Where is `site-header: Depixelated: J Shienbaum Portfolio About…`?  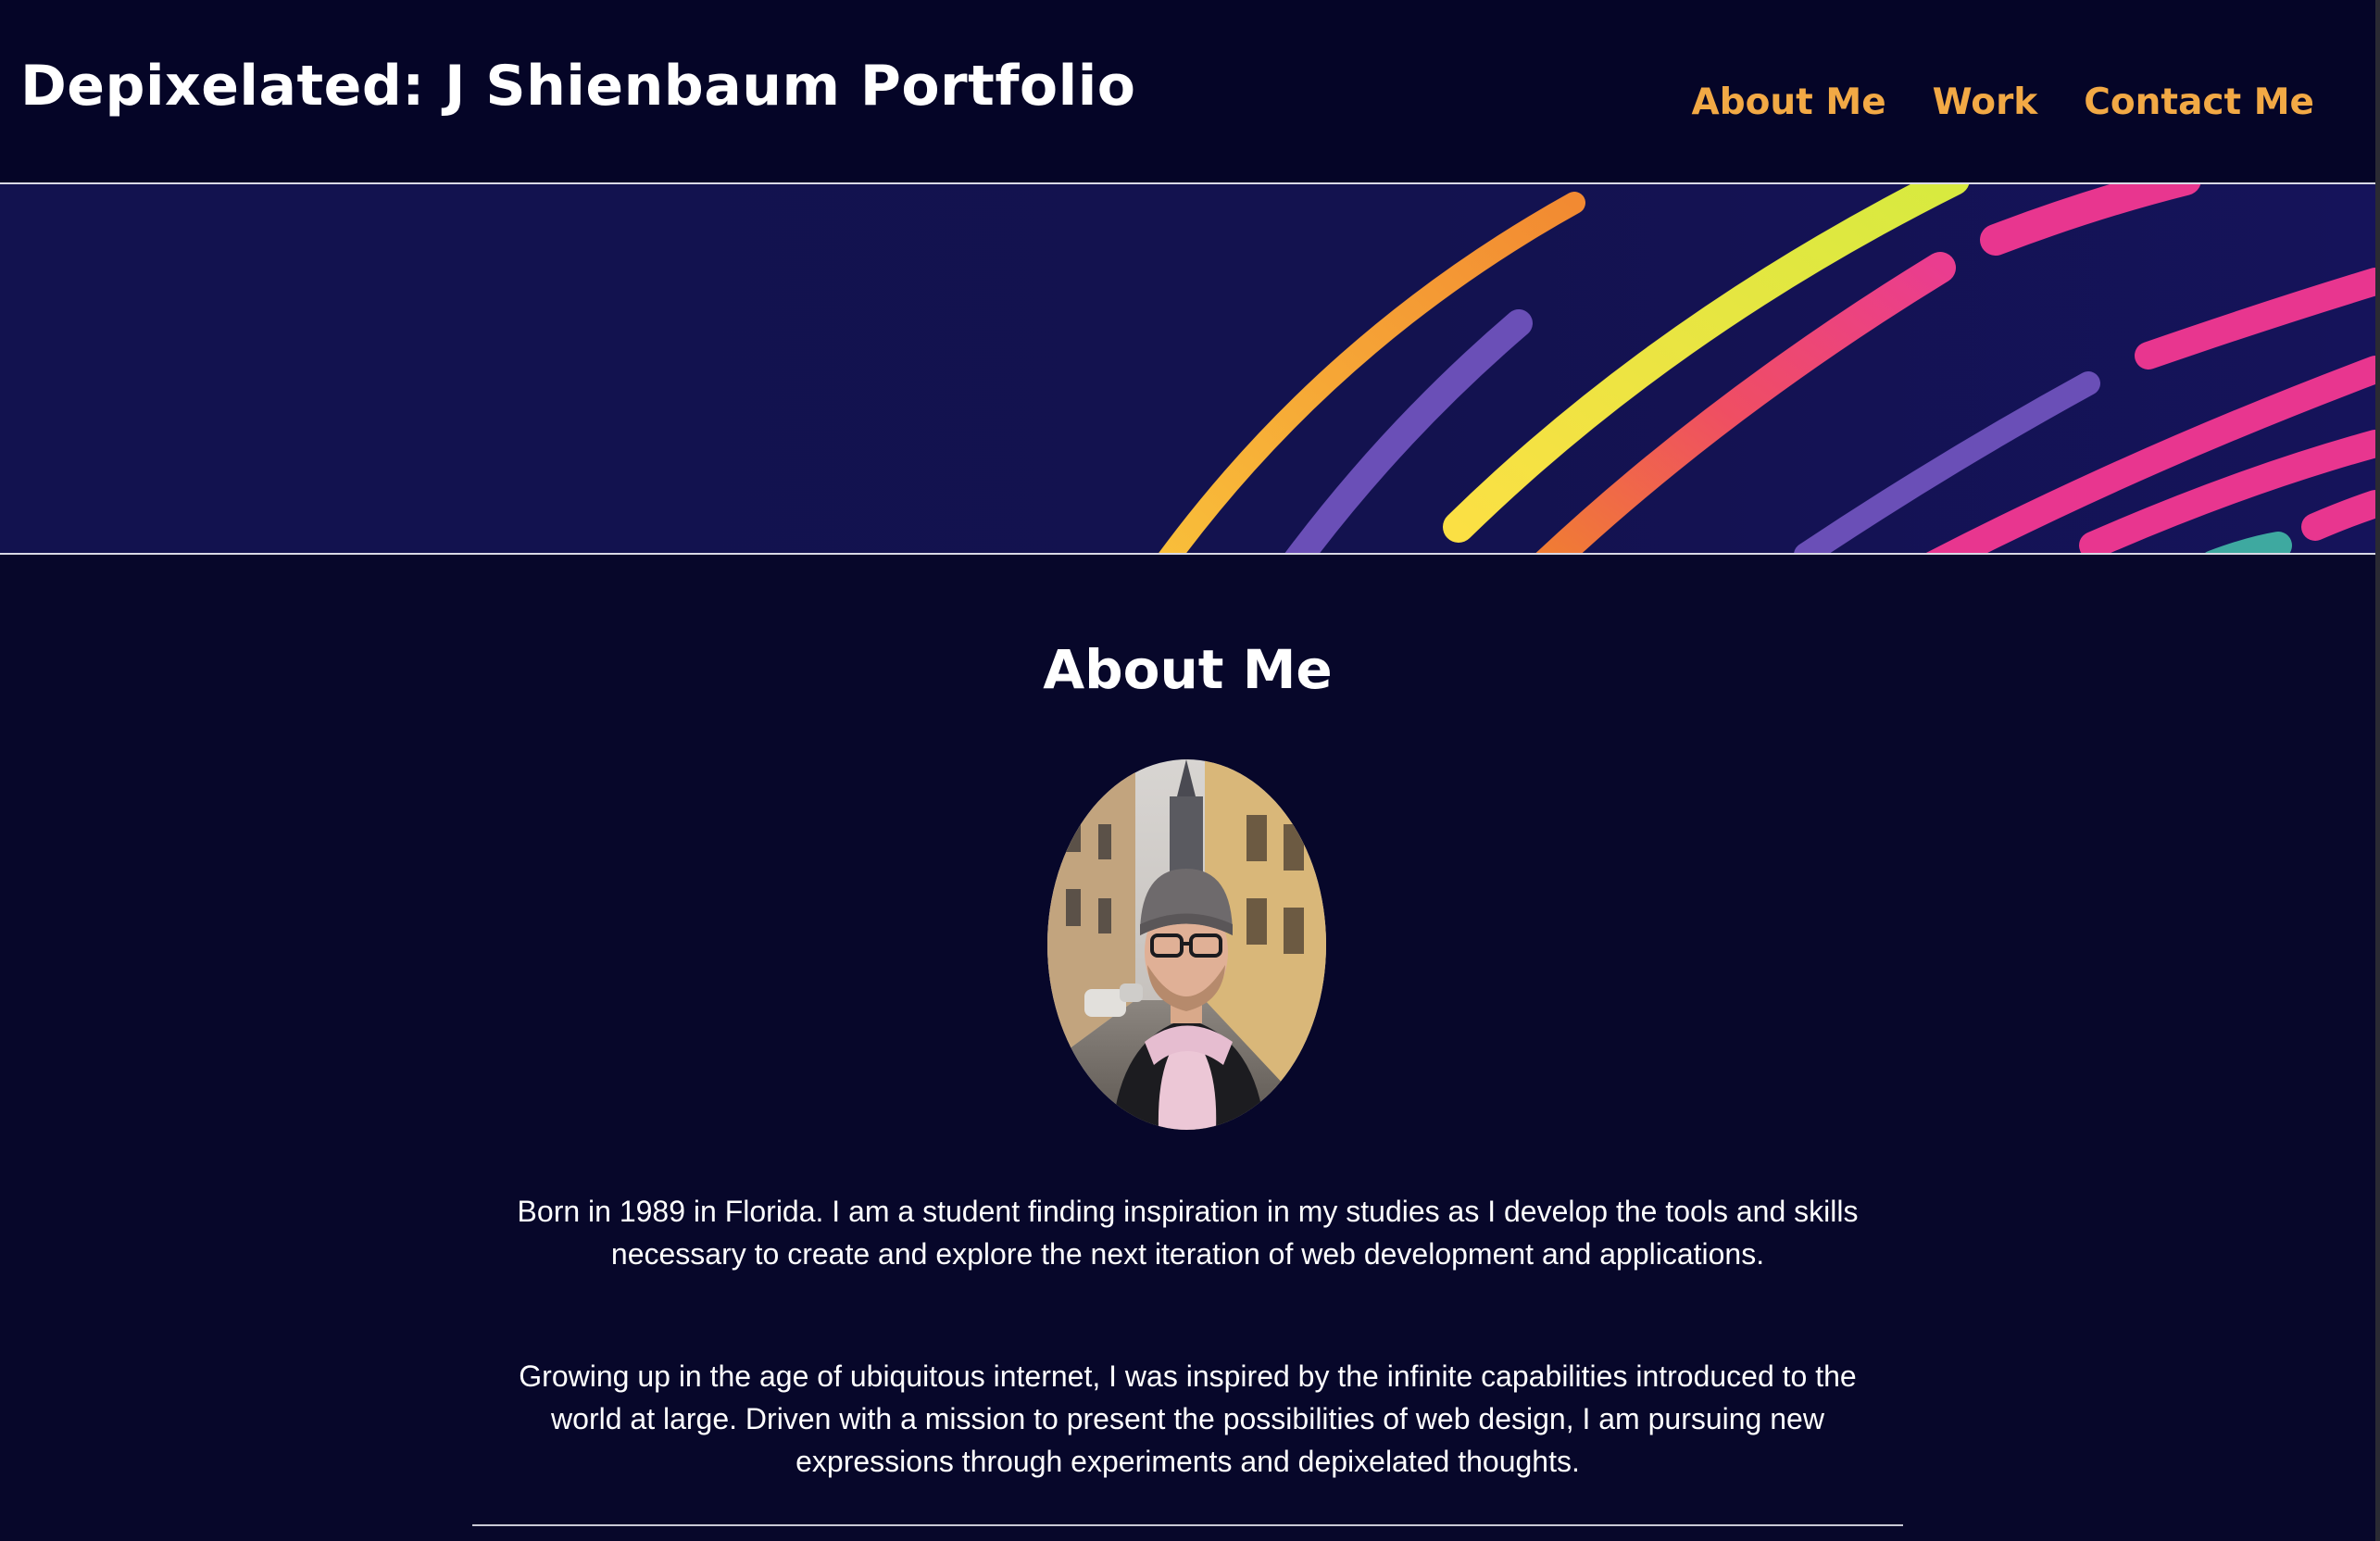
site-header: Depixelated: J Shienbaum Portfolio About… is located at coordinates (1187, 91).